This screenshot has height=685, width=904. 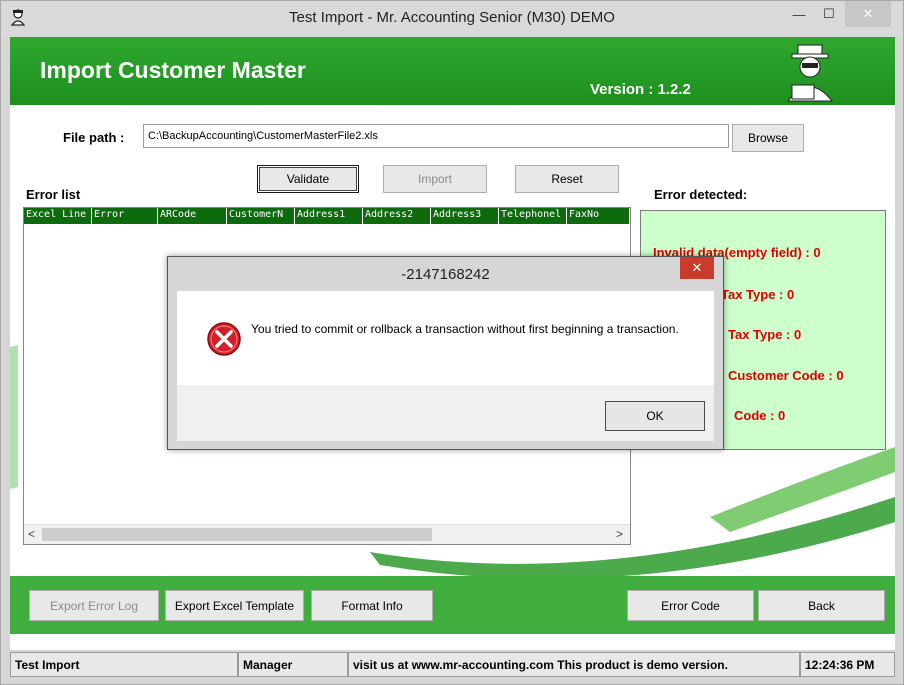 I want to click on dialog-title: -2147168242, so click(x=445, y=274).